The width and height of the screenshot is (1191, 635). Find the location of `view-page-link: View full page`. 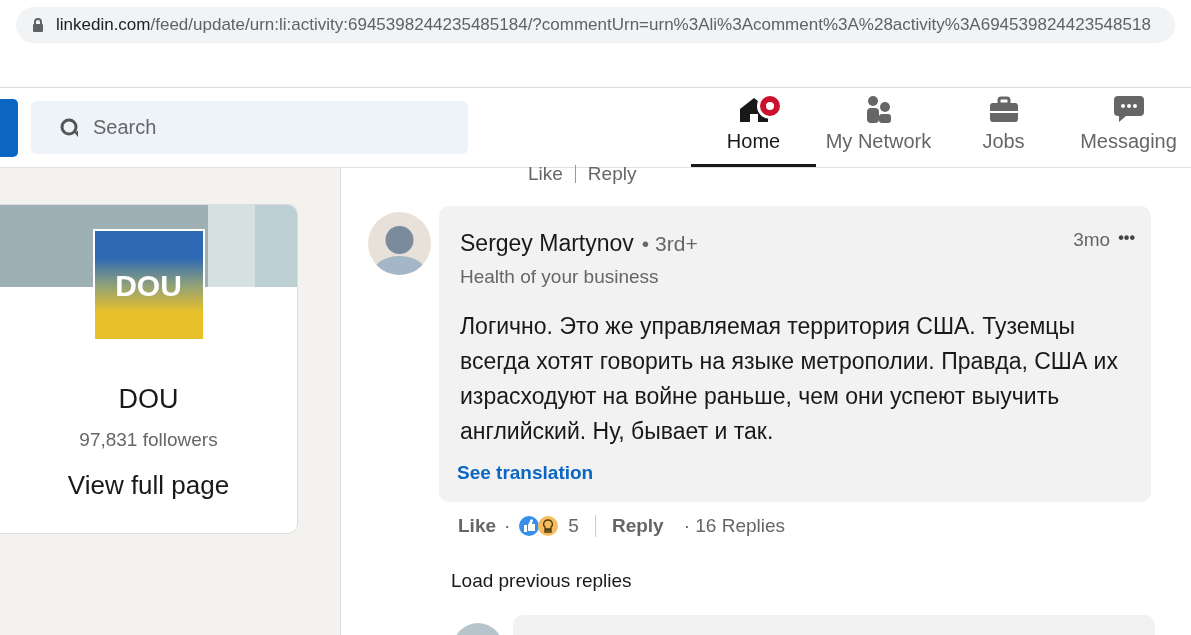

view-page-link: View full page is located at coordinates (148, 485).